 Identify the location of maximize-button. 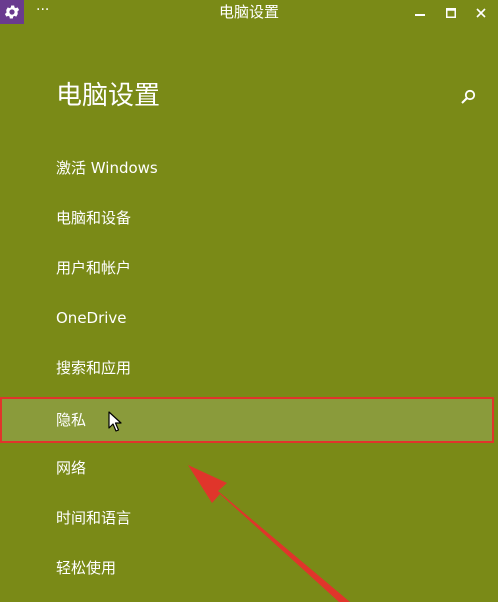
(451, 12).